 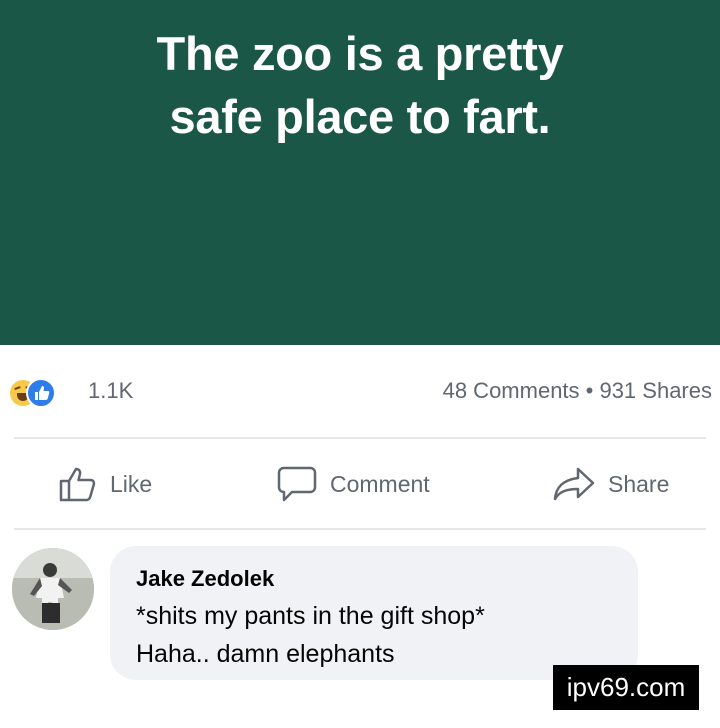 What do you see at coordinates (360, 116) in the screenshot?
I see `post-text-line: safe place to fart.` at bounding box center [360, 116].